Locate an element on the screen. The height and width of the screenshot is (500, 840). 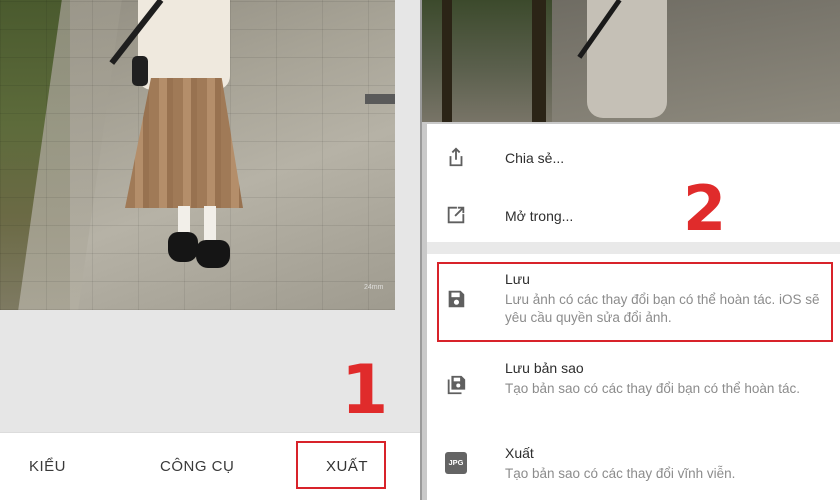
person-shoe-left is located at coordinates (183, 247).